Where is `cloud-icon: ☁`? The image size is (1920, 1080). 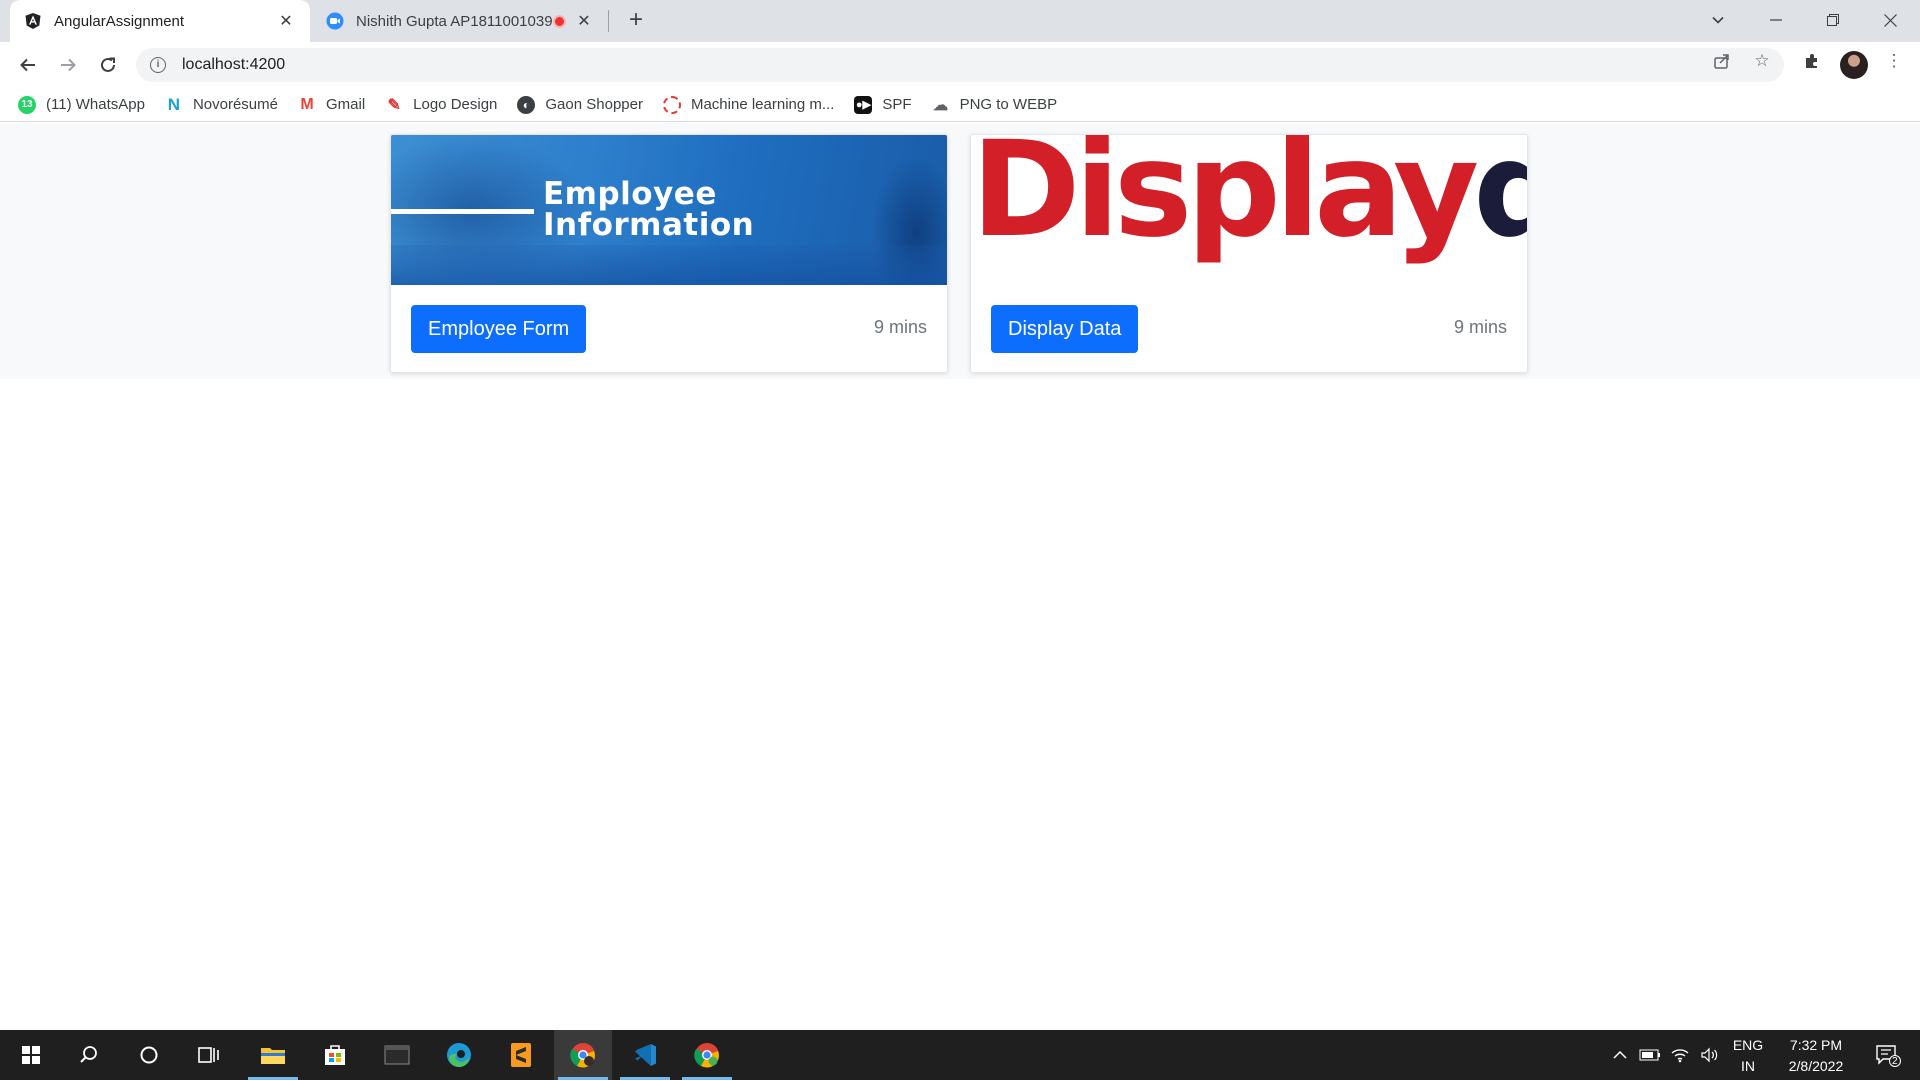
cloud-icon: ☁ is located at coordinates (941, 105).